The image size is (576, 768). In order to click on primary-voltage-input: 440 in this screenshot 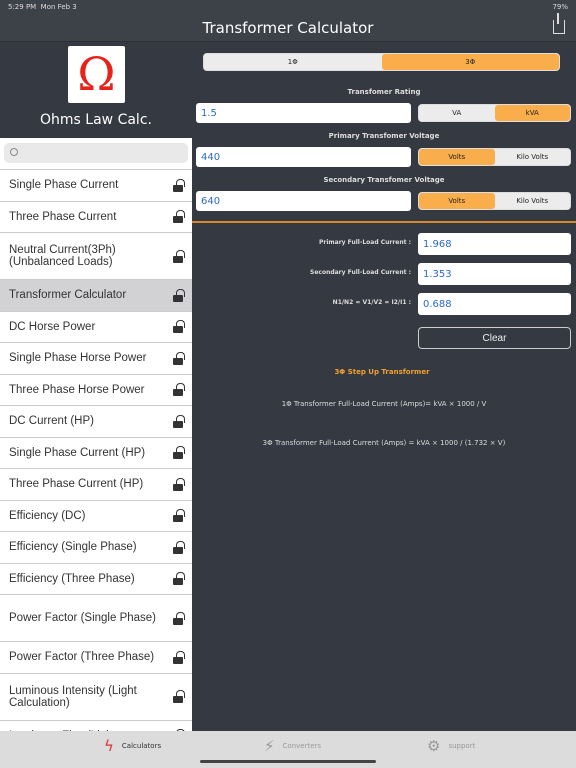, I will do `click(303, 157)`.